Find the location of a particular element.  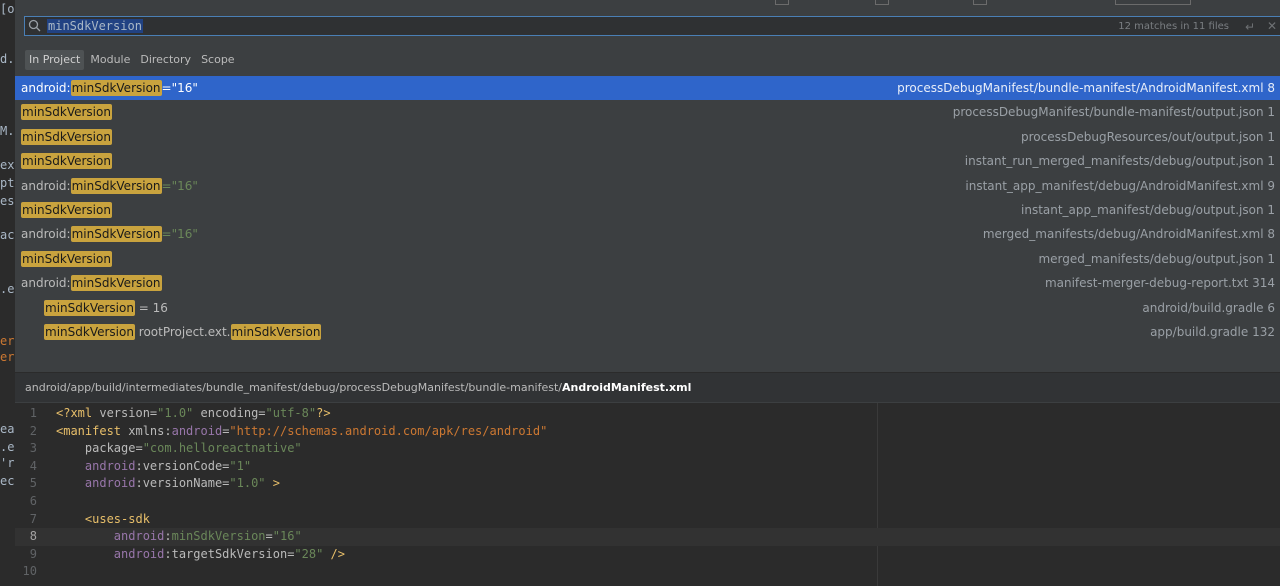

result-match-text: minSdkVersion = 16 is located at coordinates (106, 308).